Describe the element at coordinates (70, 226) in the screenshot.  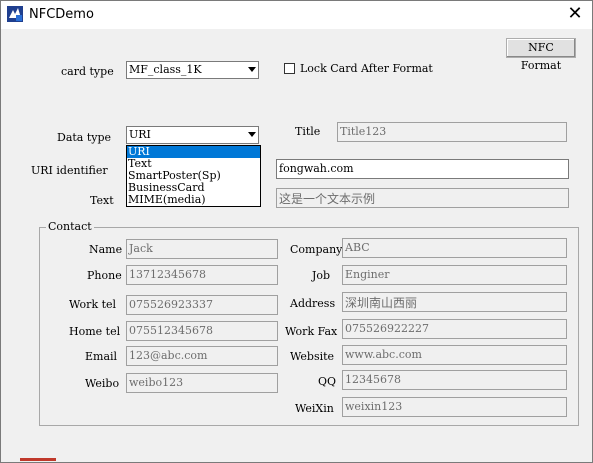
I see `contact-group-title: Contact` at that location.